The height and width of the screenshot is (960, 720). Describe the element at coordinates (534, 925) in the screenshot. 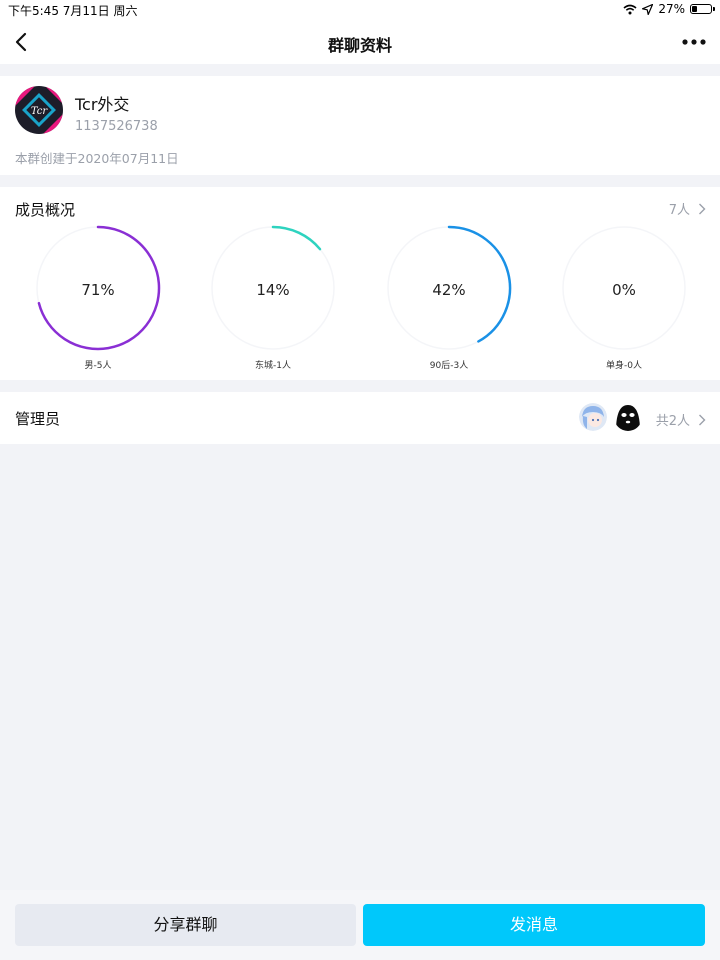

I see `send-message-button: 发消息` at that location.